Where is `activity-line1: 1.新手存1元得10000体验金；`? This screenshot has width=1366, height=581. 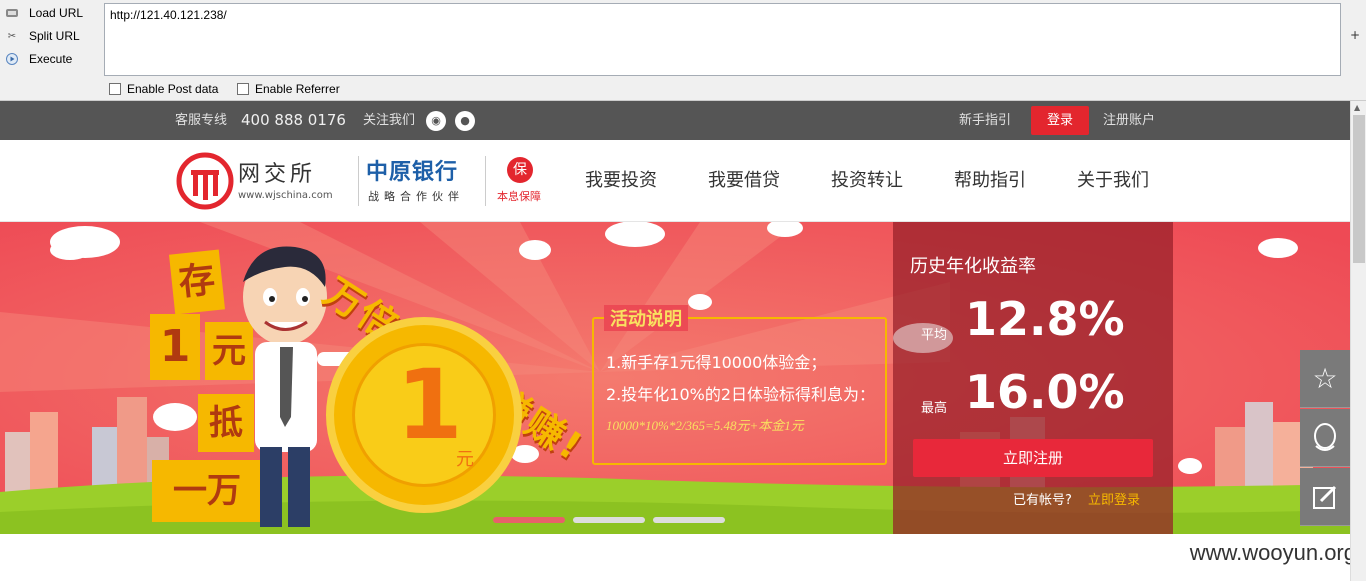 activity-line1: 1.新手存1元得10000体验金； is located at coordinates (716, 362).